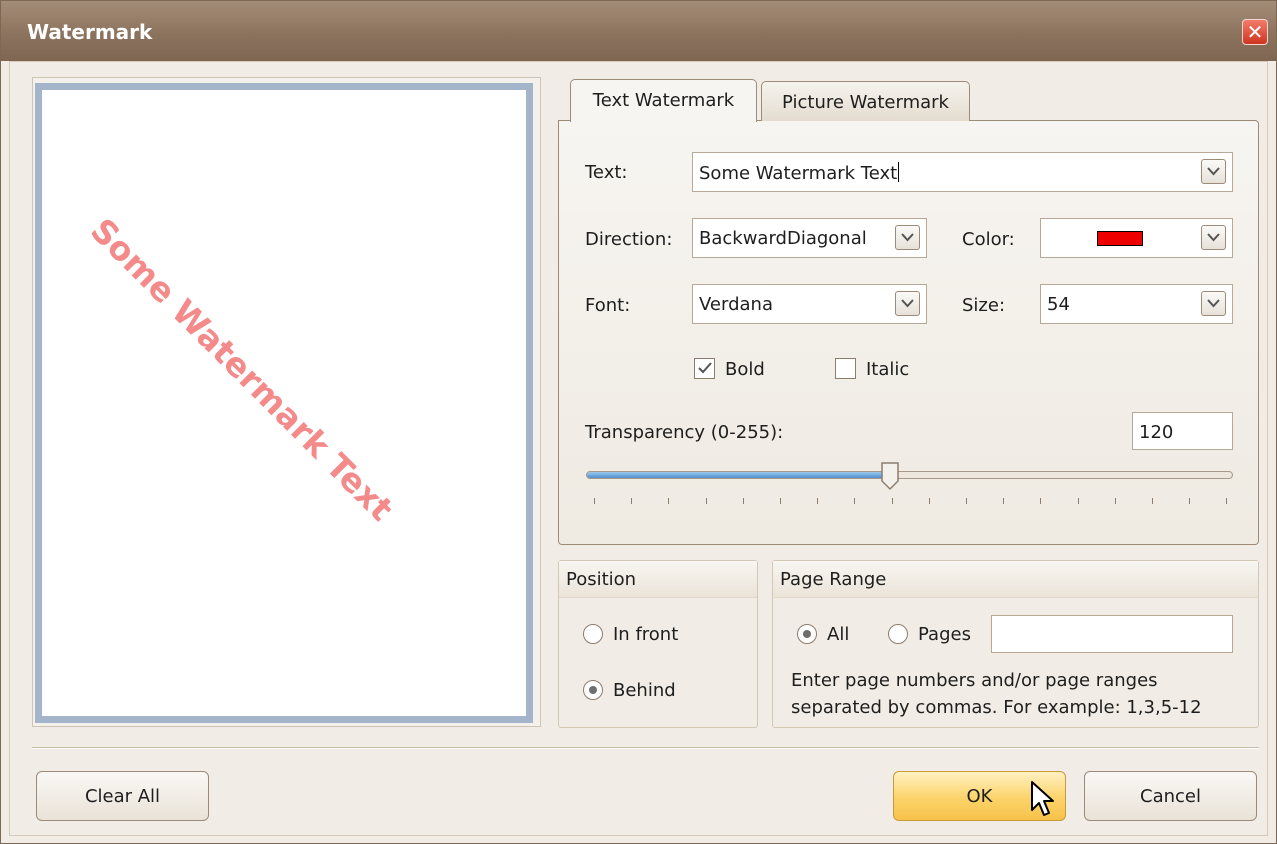 The image size is (1277, 844). I want to click on color-dropdown-button, so click(1213, 237).